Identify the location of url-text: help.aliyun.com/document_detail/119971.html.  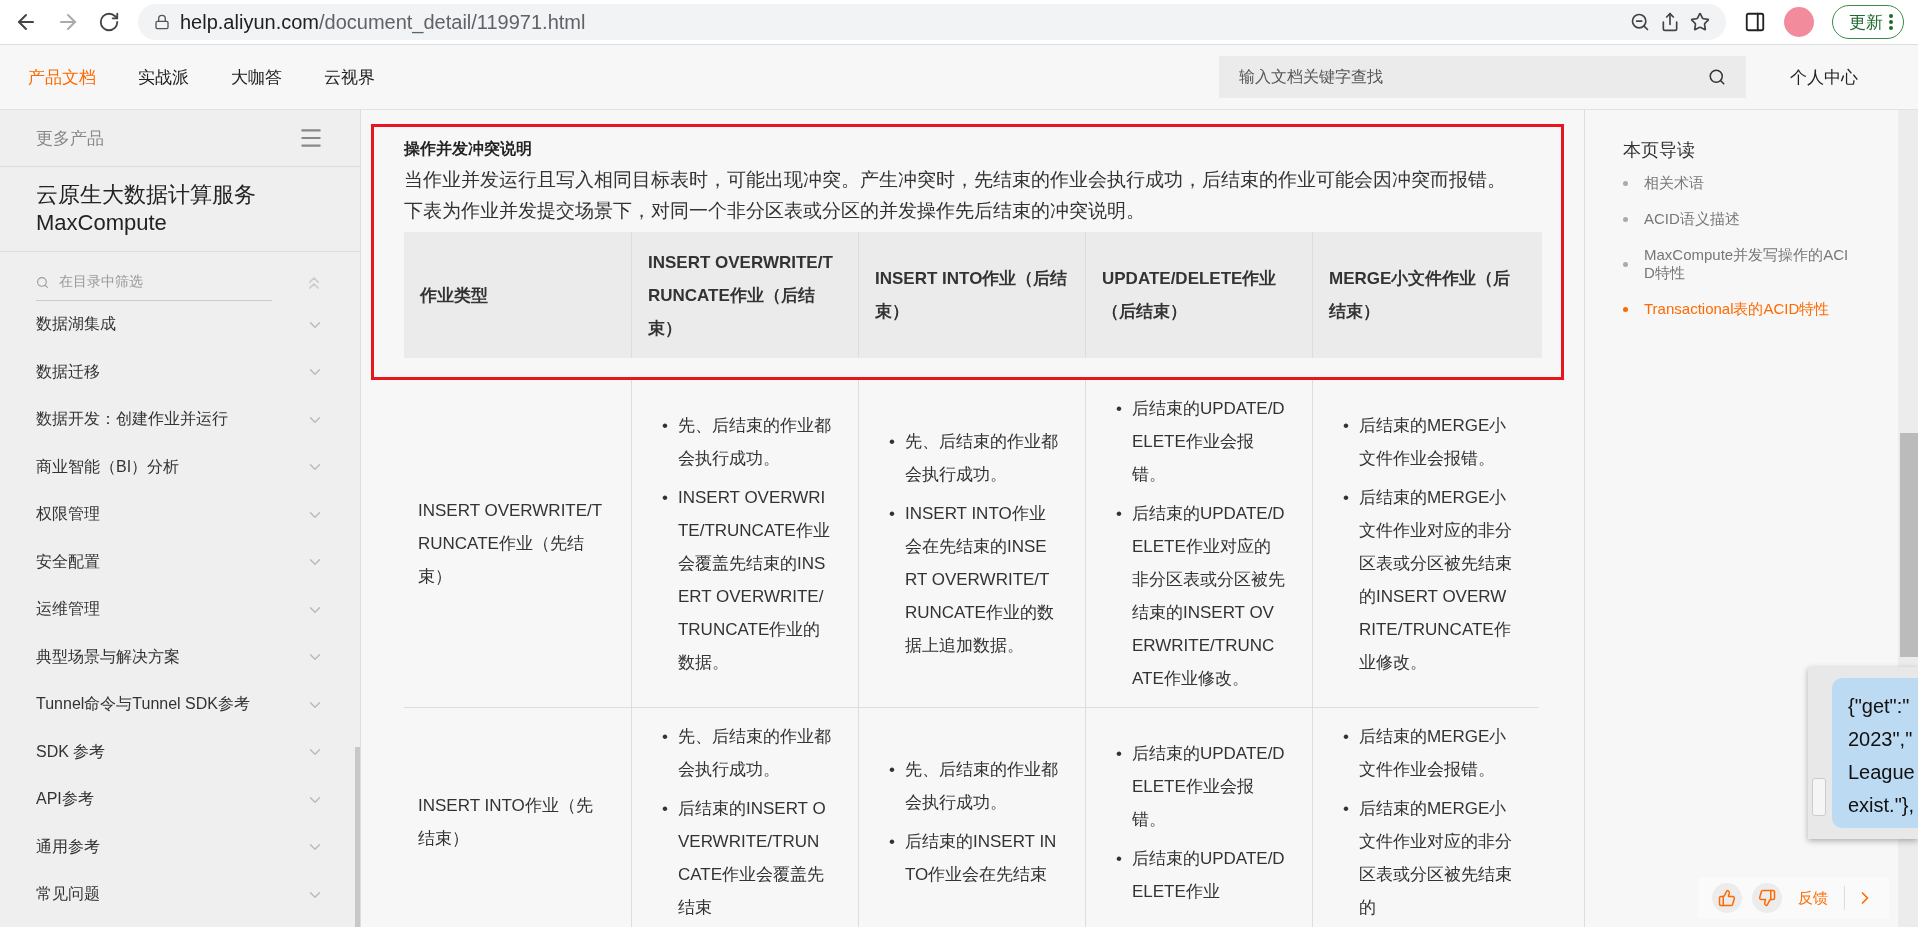
(383, 22).